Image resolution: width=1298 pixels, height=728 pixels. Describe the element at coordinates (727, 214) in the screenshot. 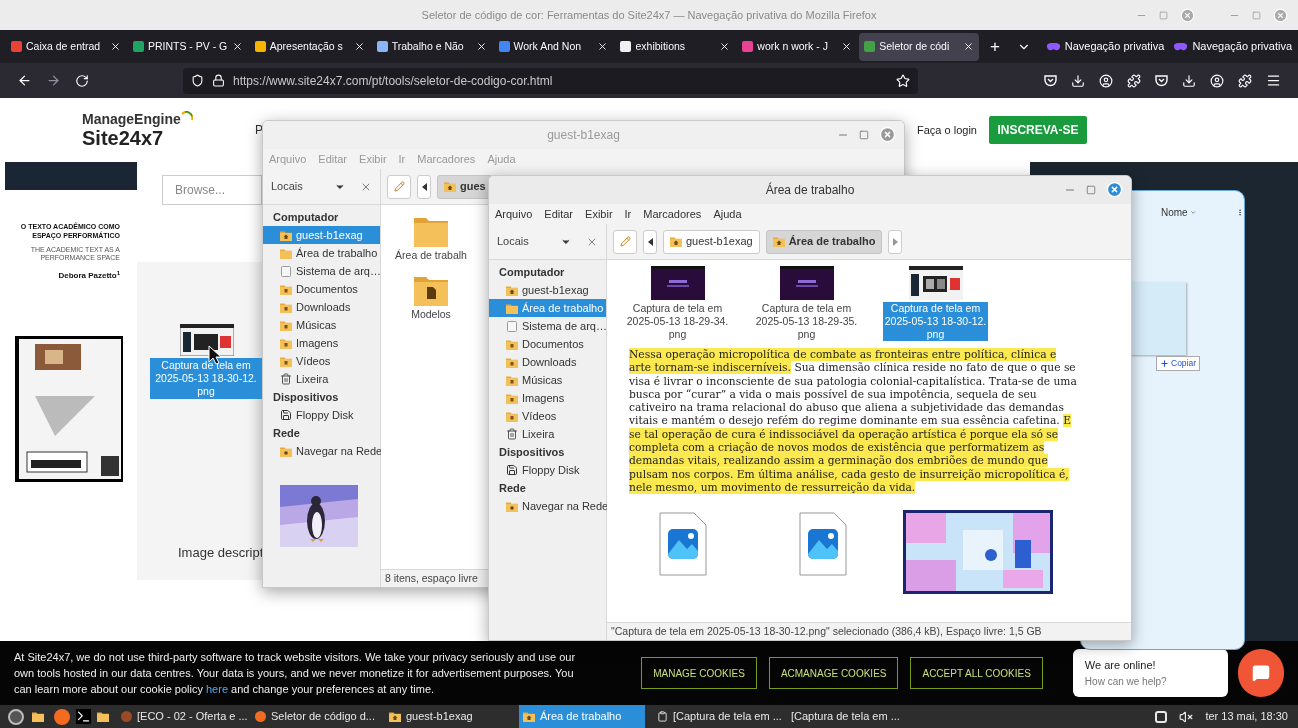

I see `menu-item: Ajuda` at that location.